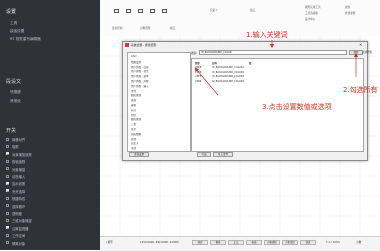  I want to click on arrow-step3, so click(206, 81).